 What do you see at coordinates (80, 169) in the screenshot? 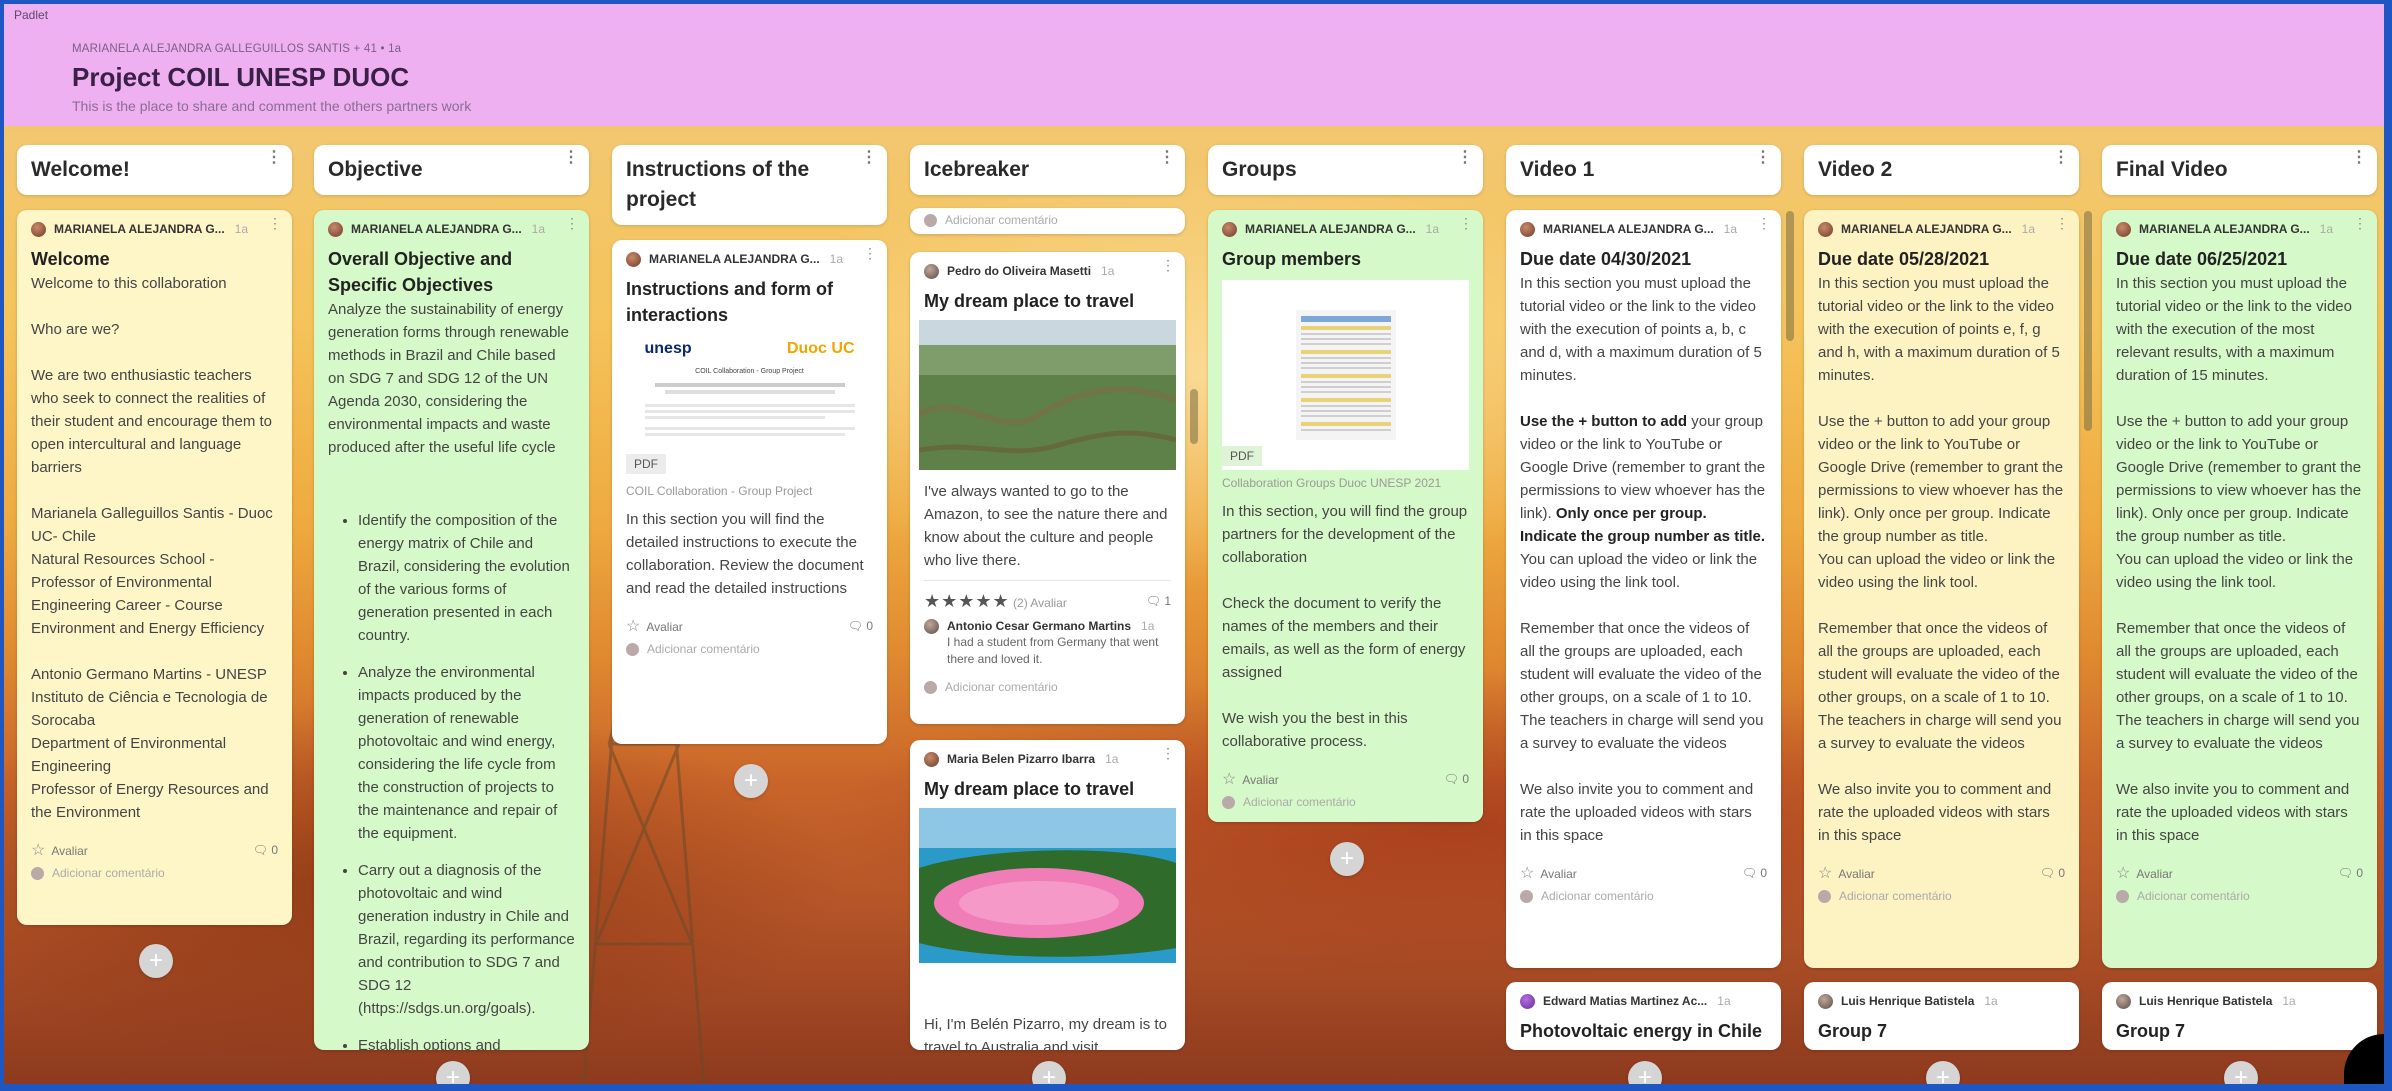
I see `column-title: Welcome!` at bounding box center [80, 169].